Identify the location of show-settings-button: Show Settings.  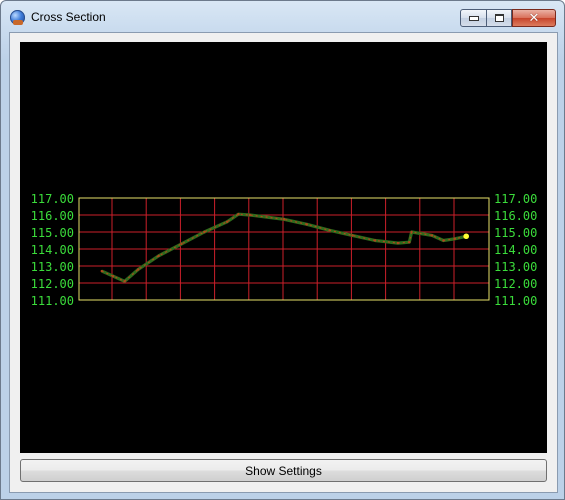
(283, 470).